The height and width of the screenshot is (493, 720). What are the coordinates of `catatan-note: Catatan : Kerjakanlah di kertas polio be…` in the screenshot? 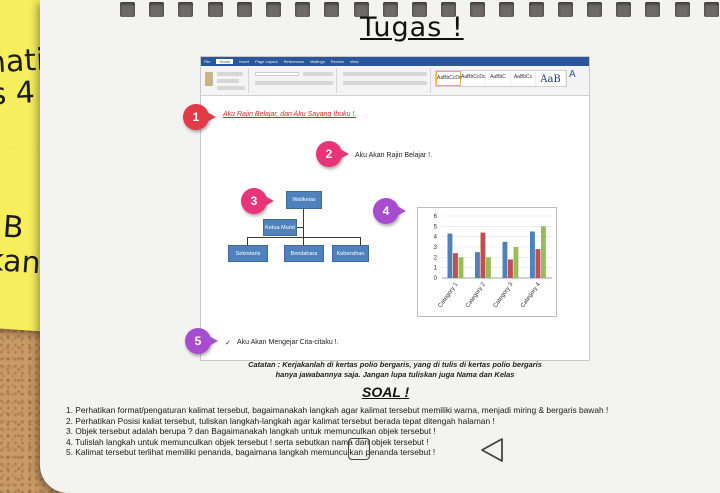 It's located at (395, 370).